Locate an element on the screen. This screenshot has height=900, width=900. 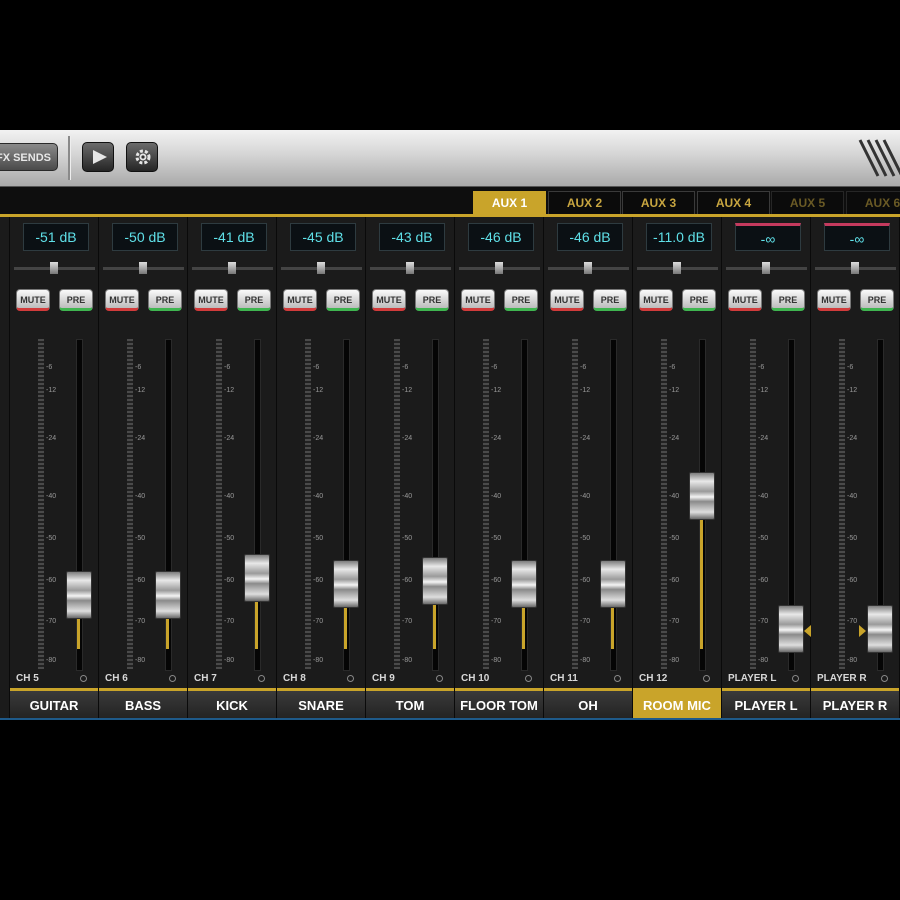
channel-name-button: FLOOR TOM is located at coordinates (499, 705).